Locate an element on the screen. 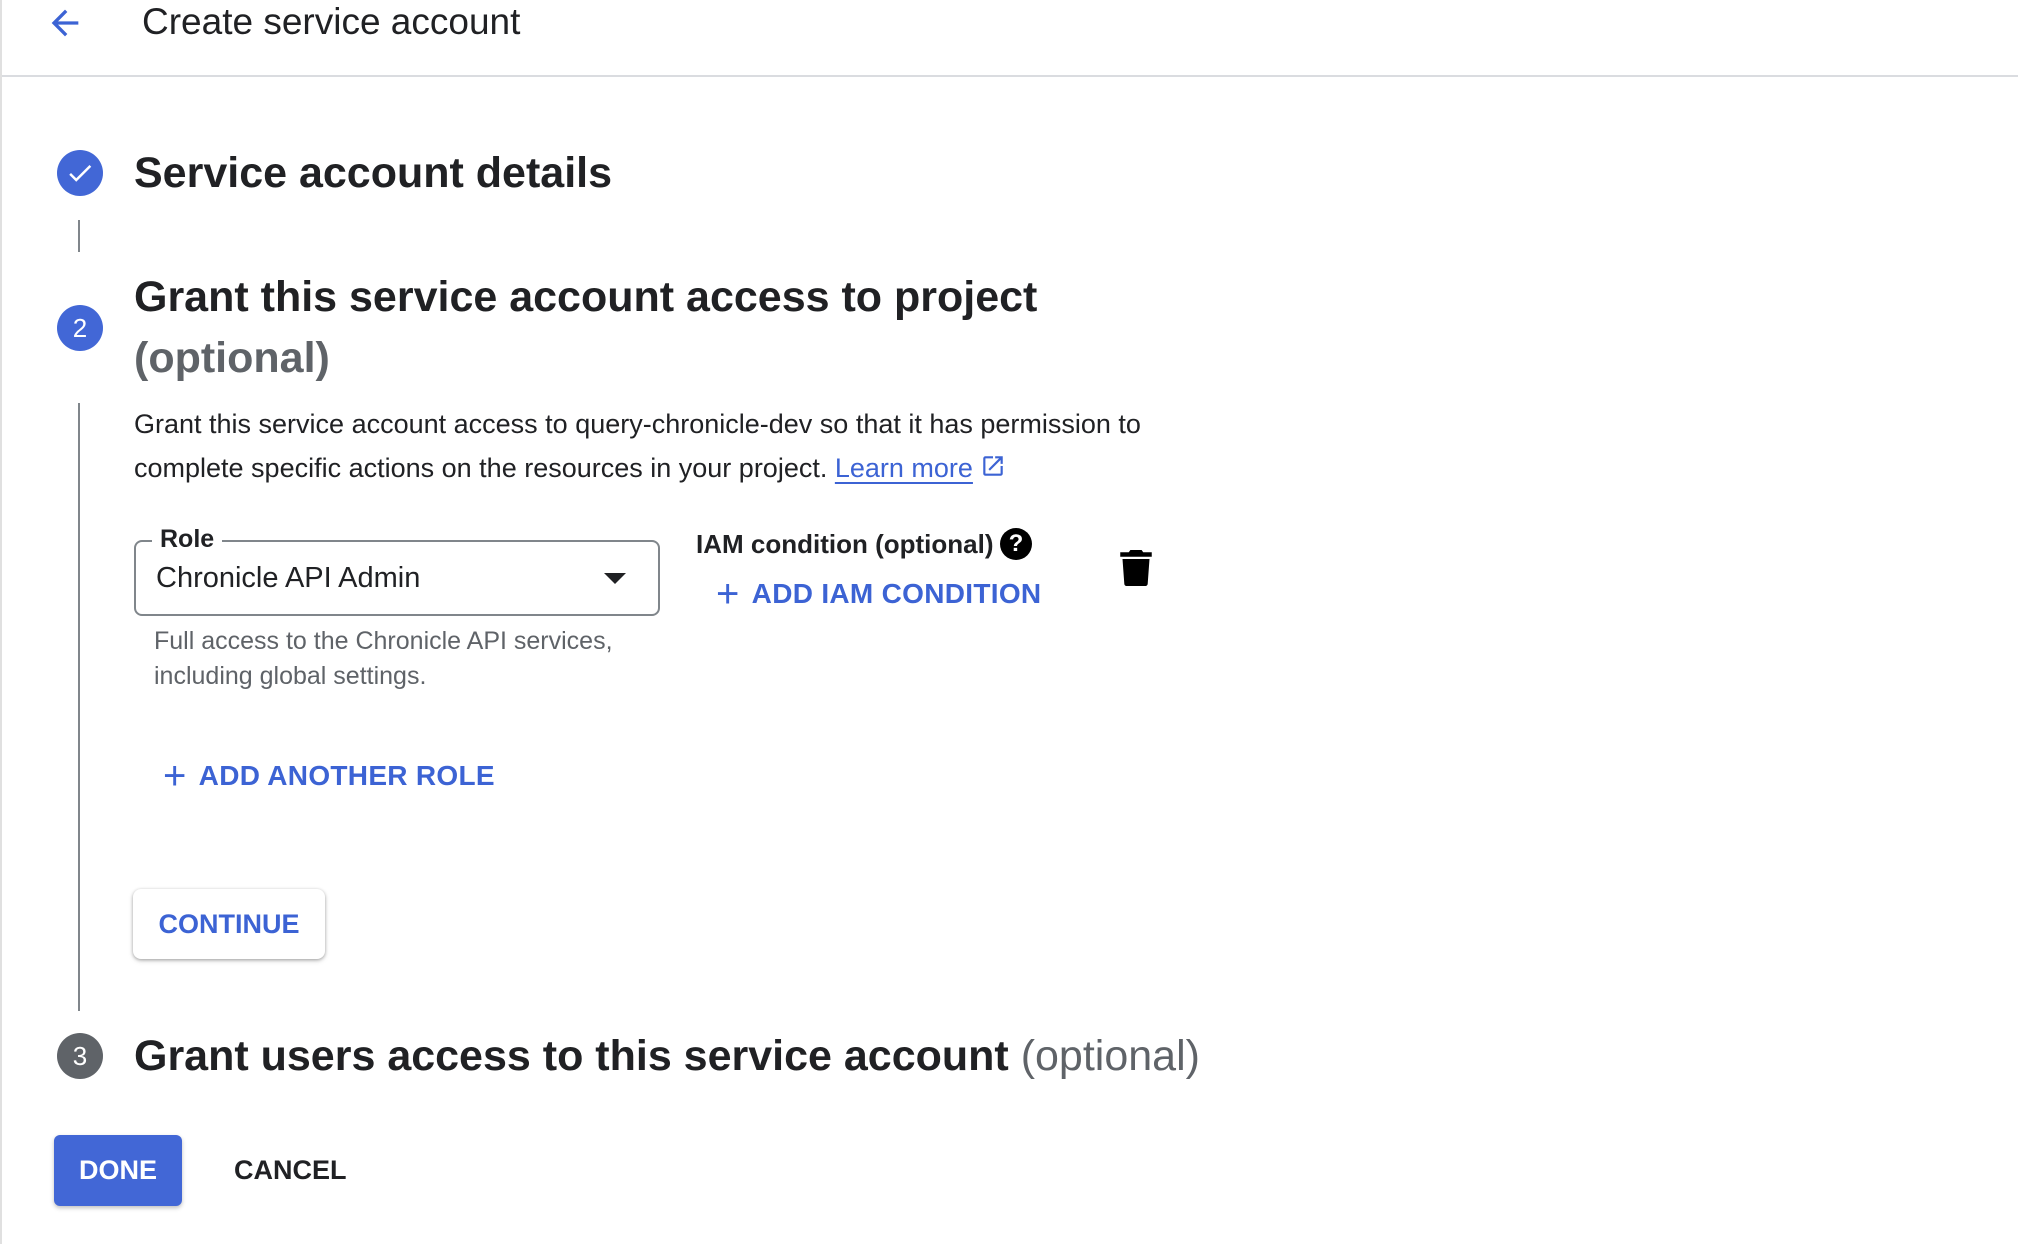 The image size is (2018, 1244). step-2-number: 2 is located at coordinates (80, 327).